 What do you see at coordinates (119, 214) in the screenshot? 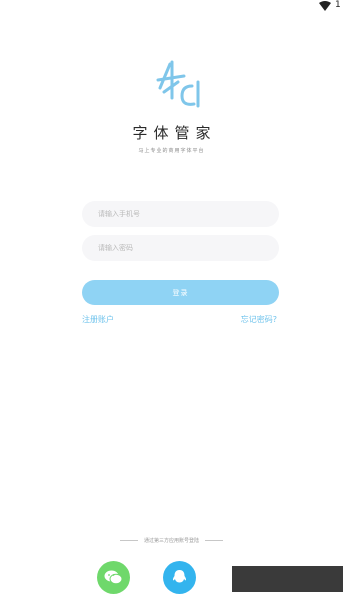
I see `phone-placeholder: 请输入手机号` at bounding box center [119, 214].